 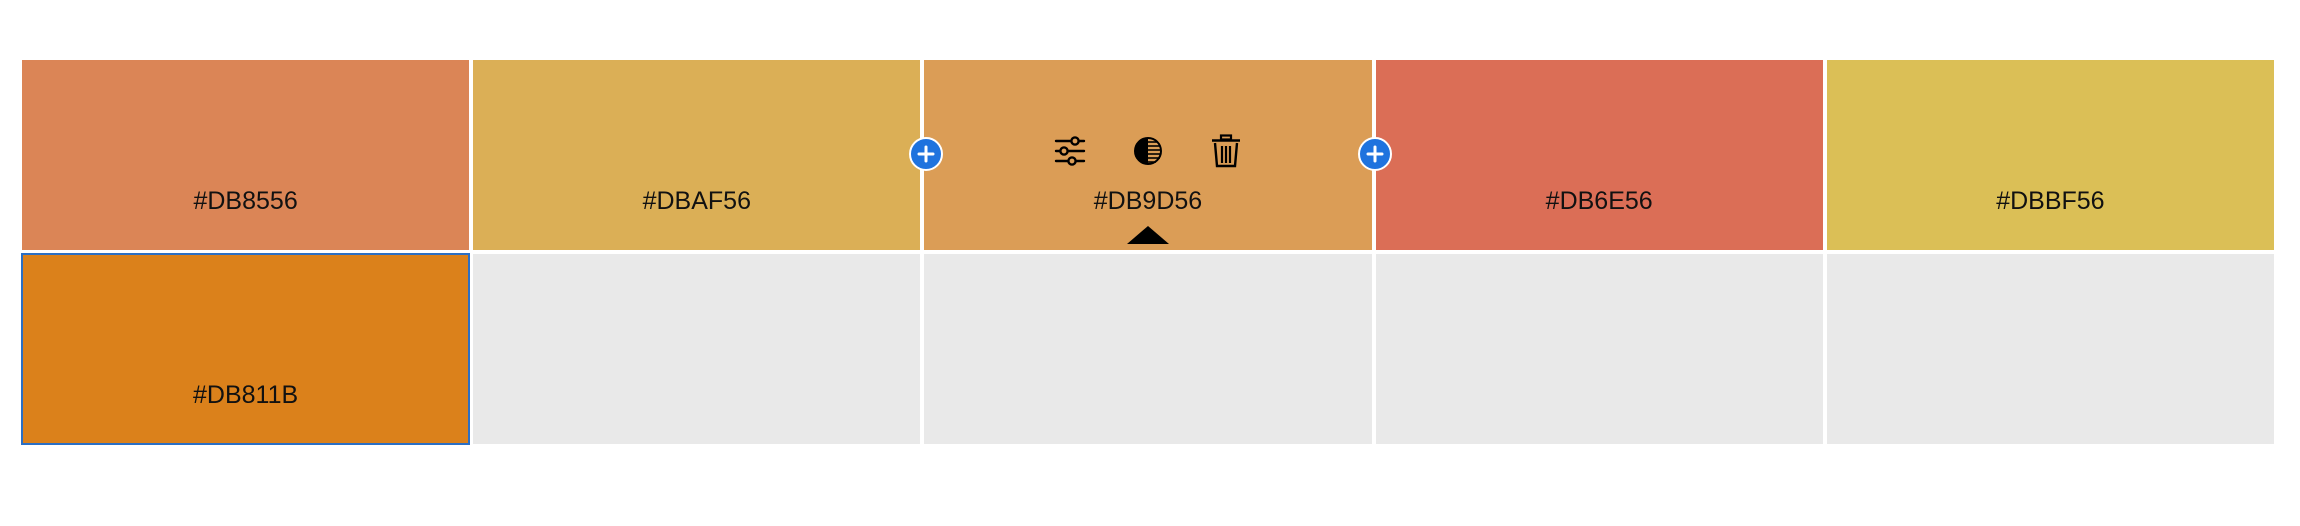 What do you see at coordinates (1147, 235) in the screenshot?
I see `selected-pointer-caret` at bounding box center [1147, 235].